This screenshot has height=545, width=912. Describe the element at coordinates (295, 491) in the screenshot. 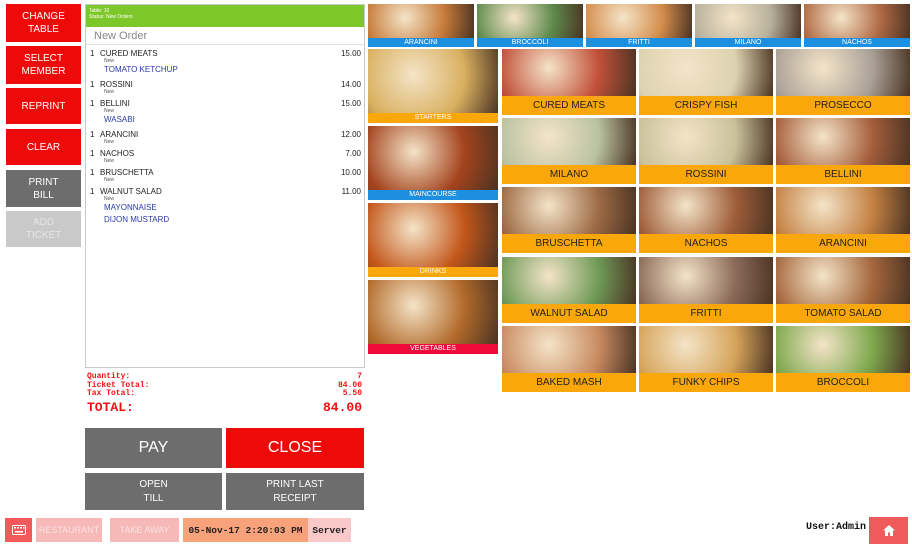

I see `print-last-receipt-button: PRINT LAST RECEIPT` at that location.